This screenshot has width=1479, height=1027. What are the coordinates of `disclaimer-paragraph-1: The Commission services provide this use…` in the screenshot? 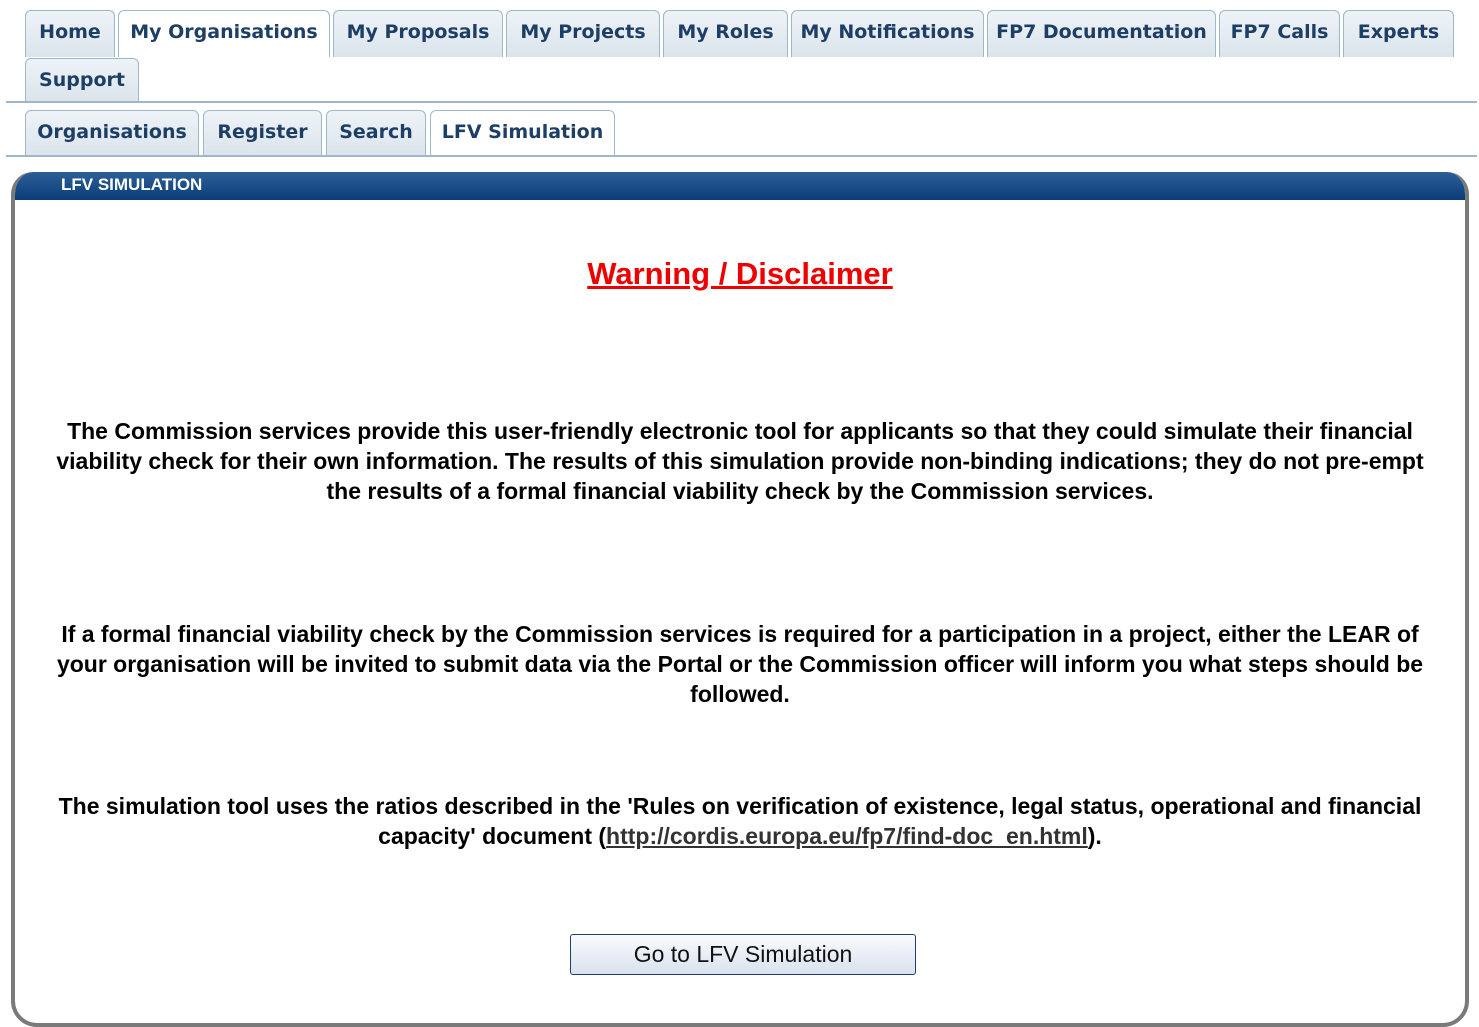 It's located at (740, 461).